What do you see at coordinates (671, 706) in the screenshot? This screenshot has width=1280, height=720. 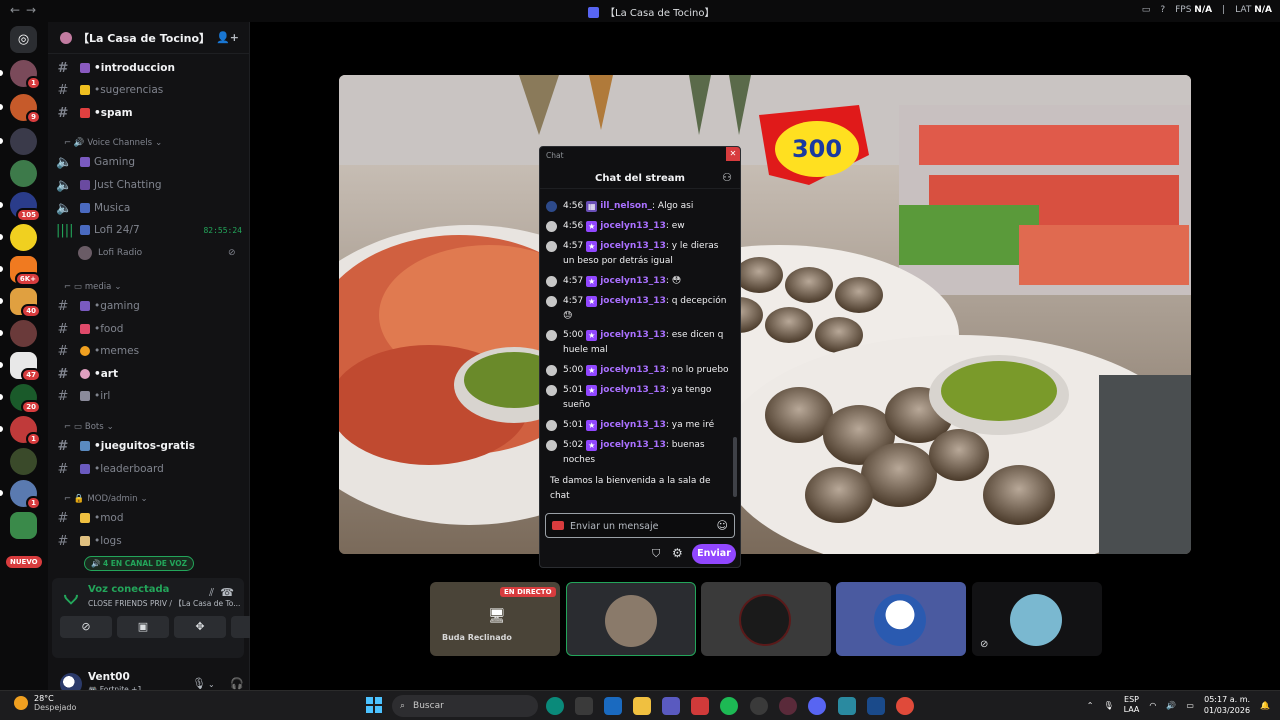 I see `teams-icon` at bounding box center [671, 706].